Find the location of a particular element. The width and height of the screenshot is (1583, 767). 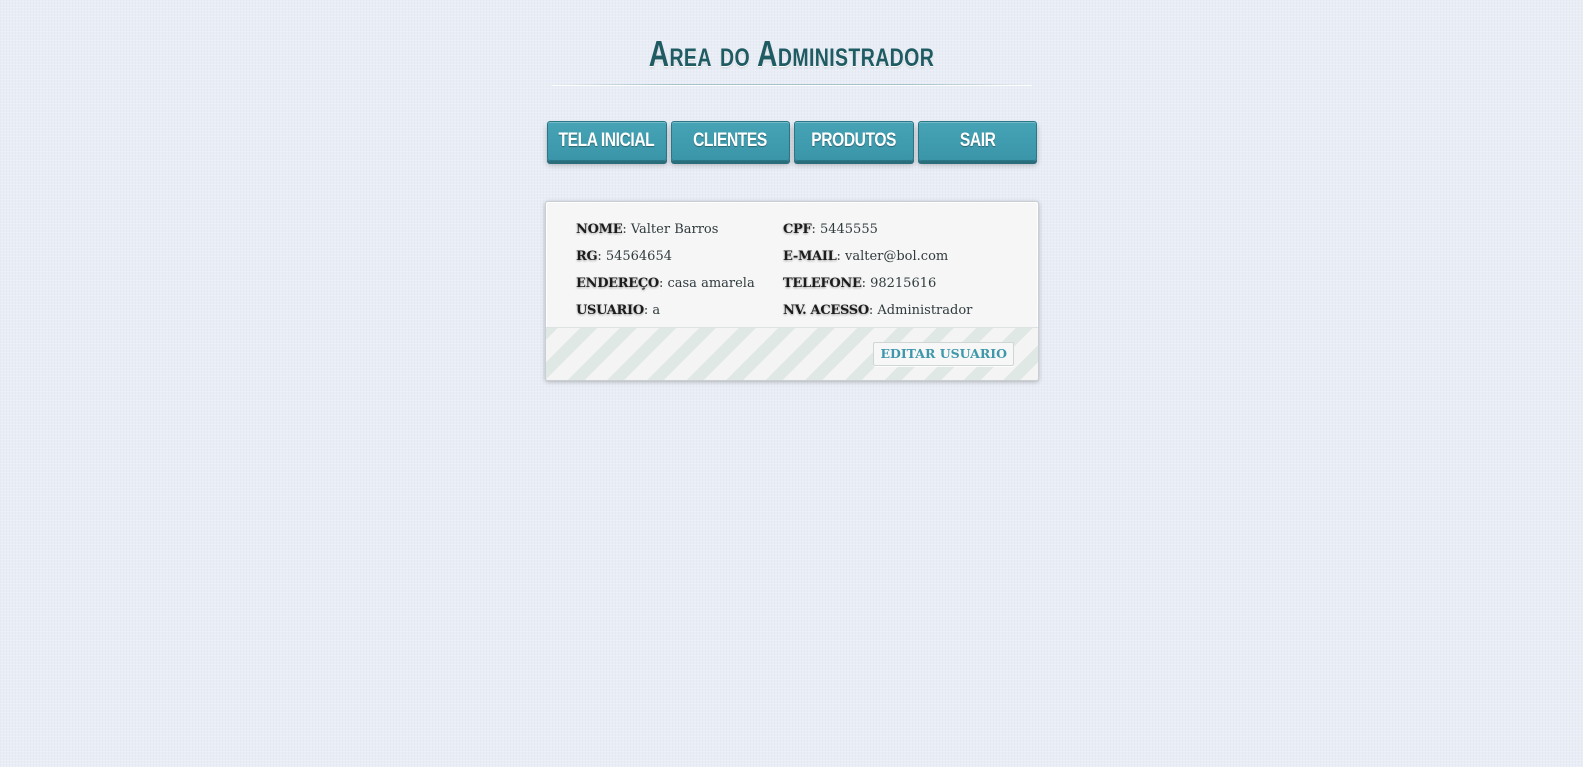

field-rg: RG: 54564654 is located at coordinates (624, 256).